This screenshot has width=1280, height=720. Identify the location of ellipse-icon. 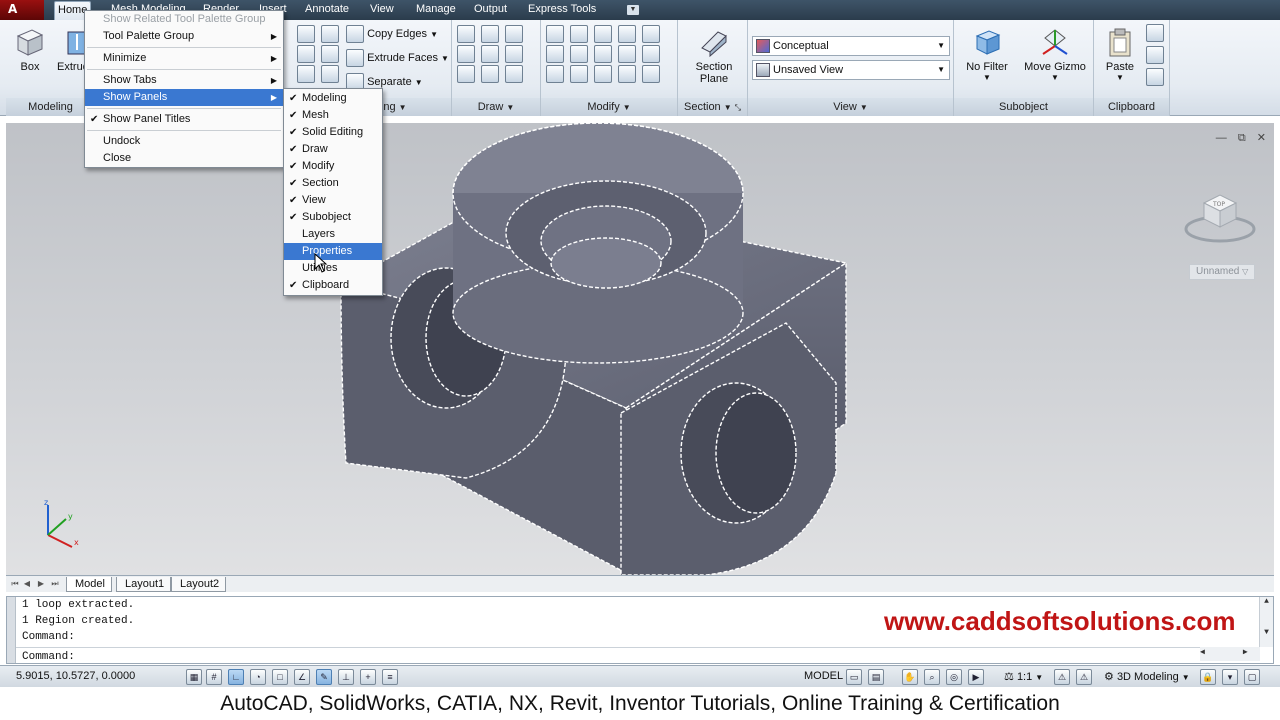
(514, 74).